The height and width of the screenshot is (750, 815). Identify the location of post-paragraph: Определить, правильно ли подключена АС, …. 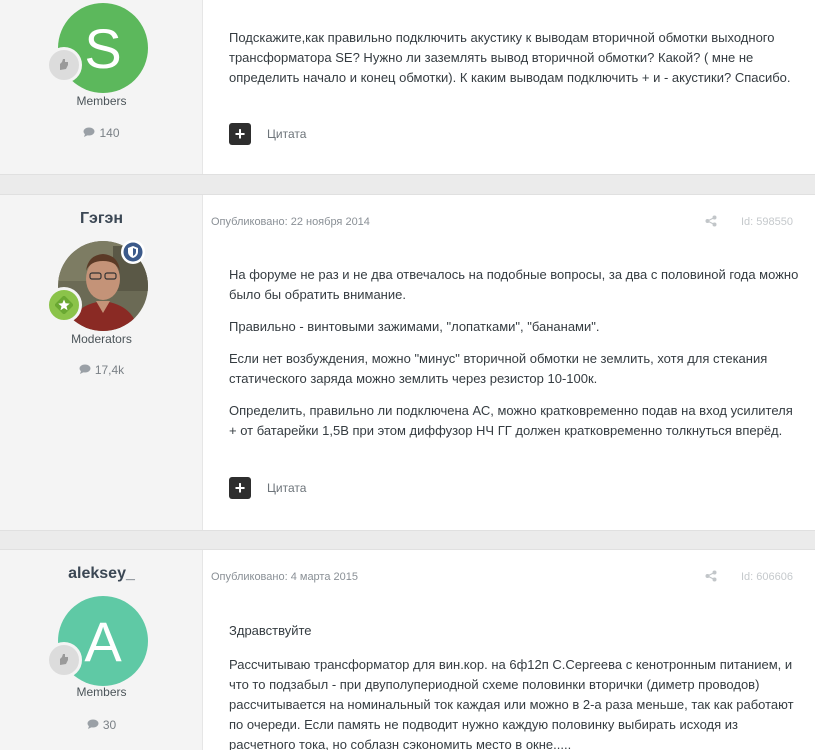
(511, 420).